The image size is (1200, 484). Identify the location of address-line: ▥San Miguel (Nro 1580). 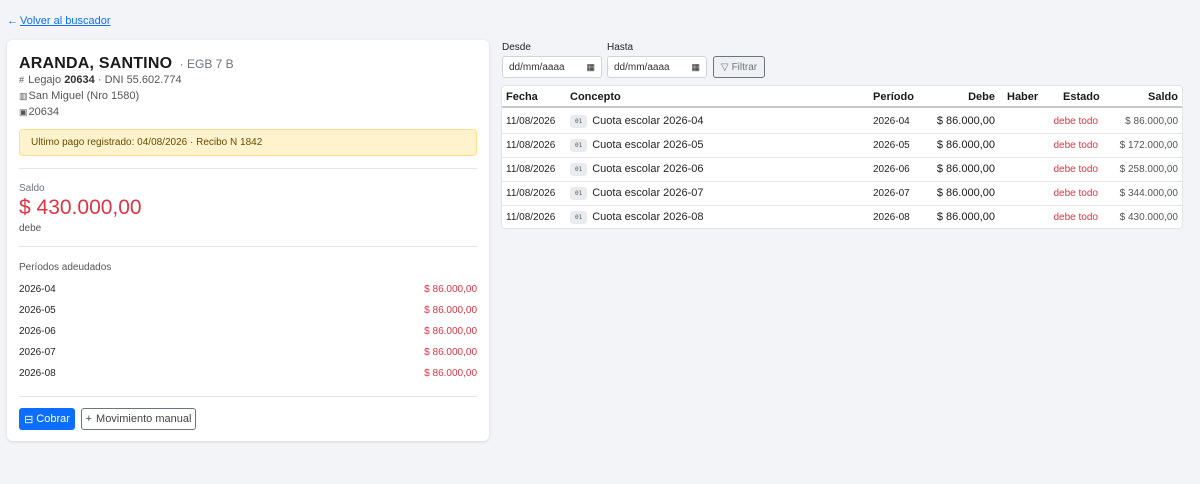
(79, 96).